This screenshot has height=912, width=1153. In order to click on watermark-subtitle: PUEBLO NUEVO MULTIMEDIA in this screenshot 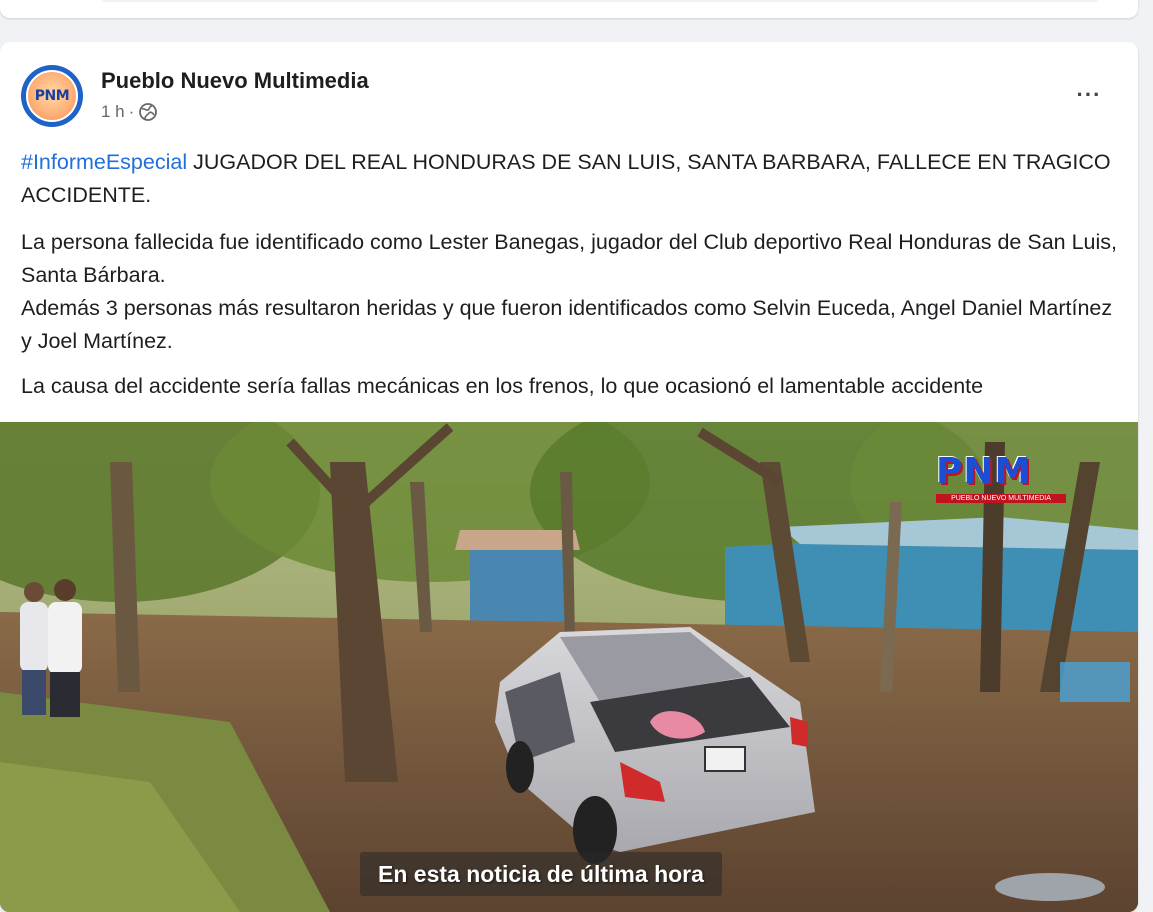, I will do `click(1001, 498)`.